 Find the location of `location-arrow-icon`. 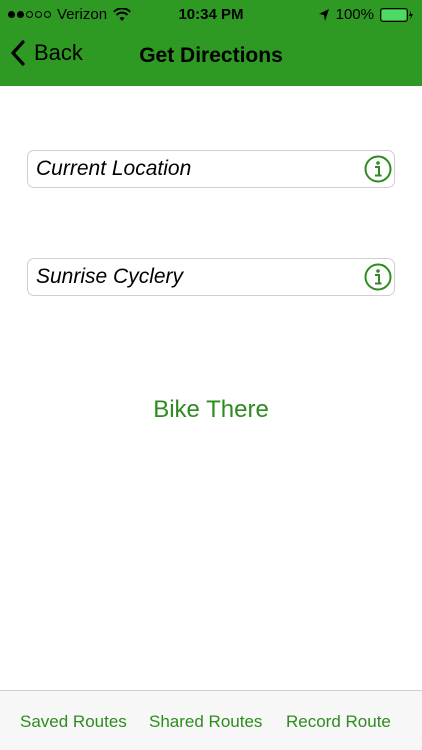

location-arrow-icon is located at coordinates (323, 14).